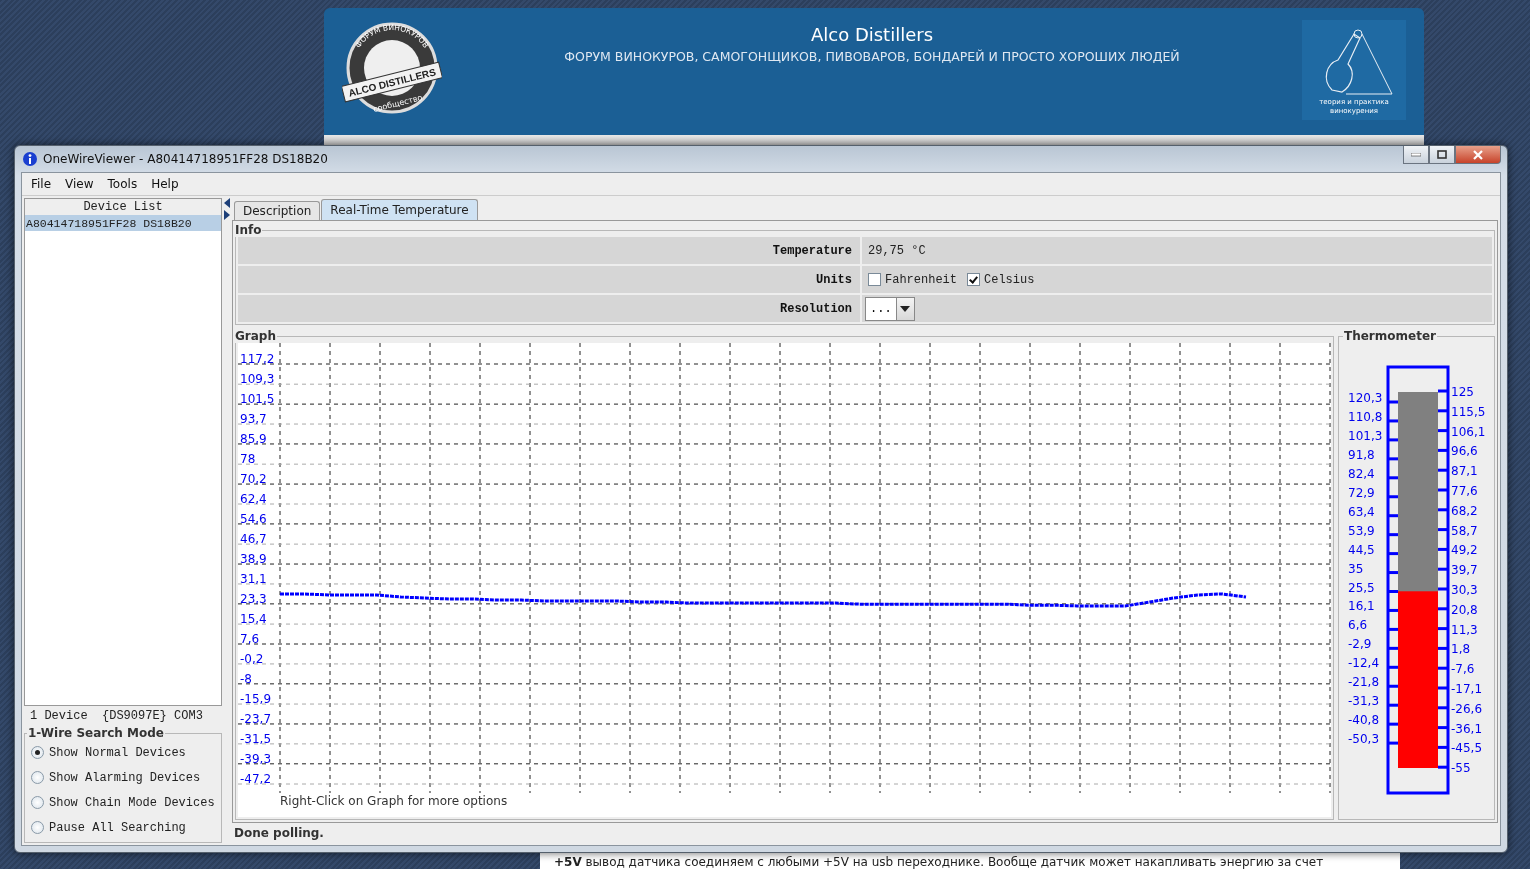  What do you see at coordinates (256, 738) in the screenshot?
I see `axis-tick-label: -31,5` at bounding box center [256, 738].